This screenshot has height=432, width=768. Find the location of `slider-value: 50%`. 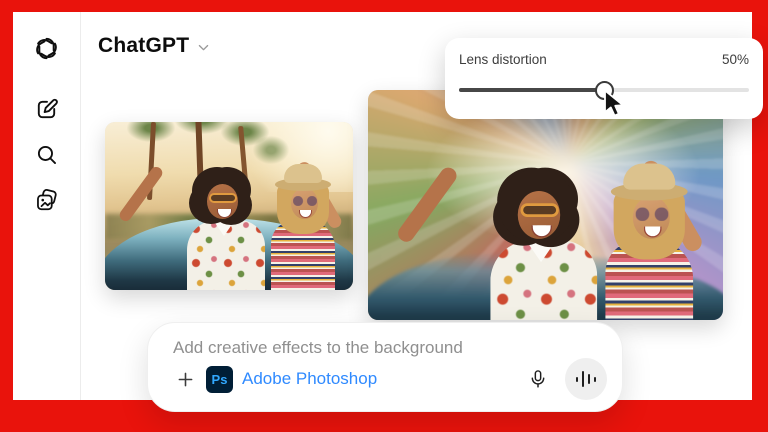

slider-value: 50% is located at coordinates (735, 59).